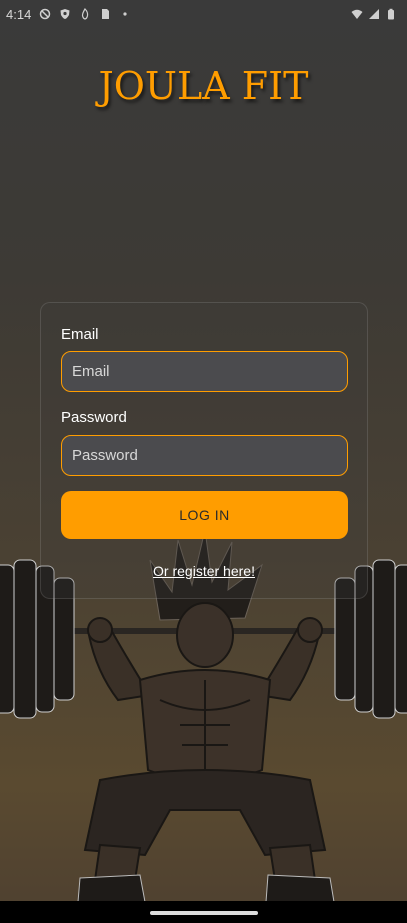 This screenshot has width=407, height=923. Describe the element at coordinates (106, 14) in the screenshot. I see `sim-icon` at that location.